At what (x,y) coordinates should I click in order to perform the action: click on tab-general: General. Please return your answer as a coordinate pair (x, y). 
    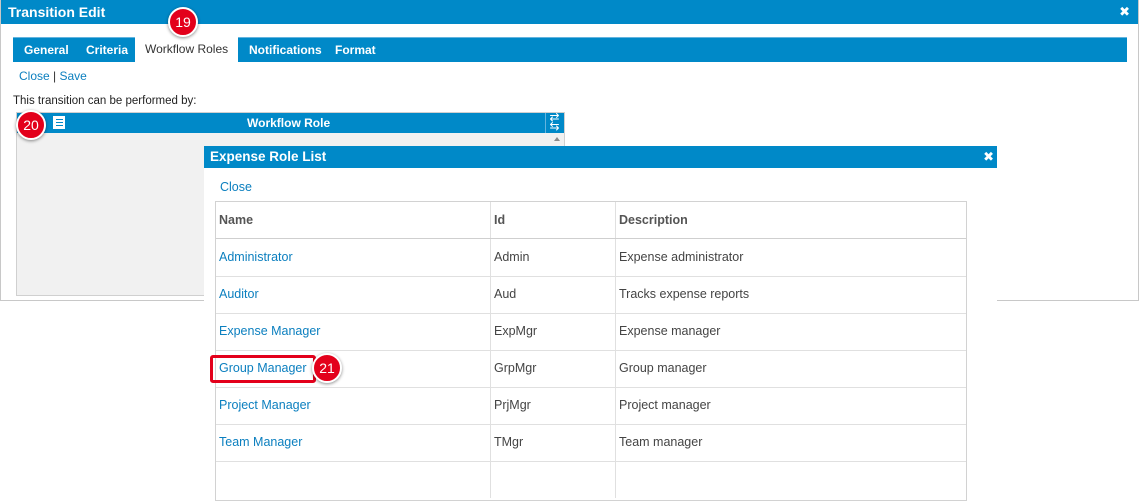
    Looking at the image, I should click on (46, 50).